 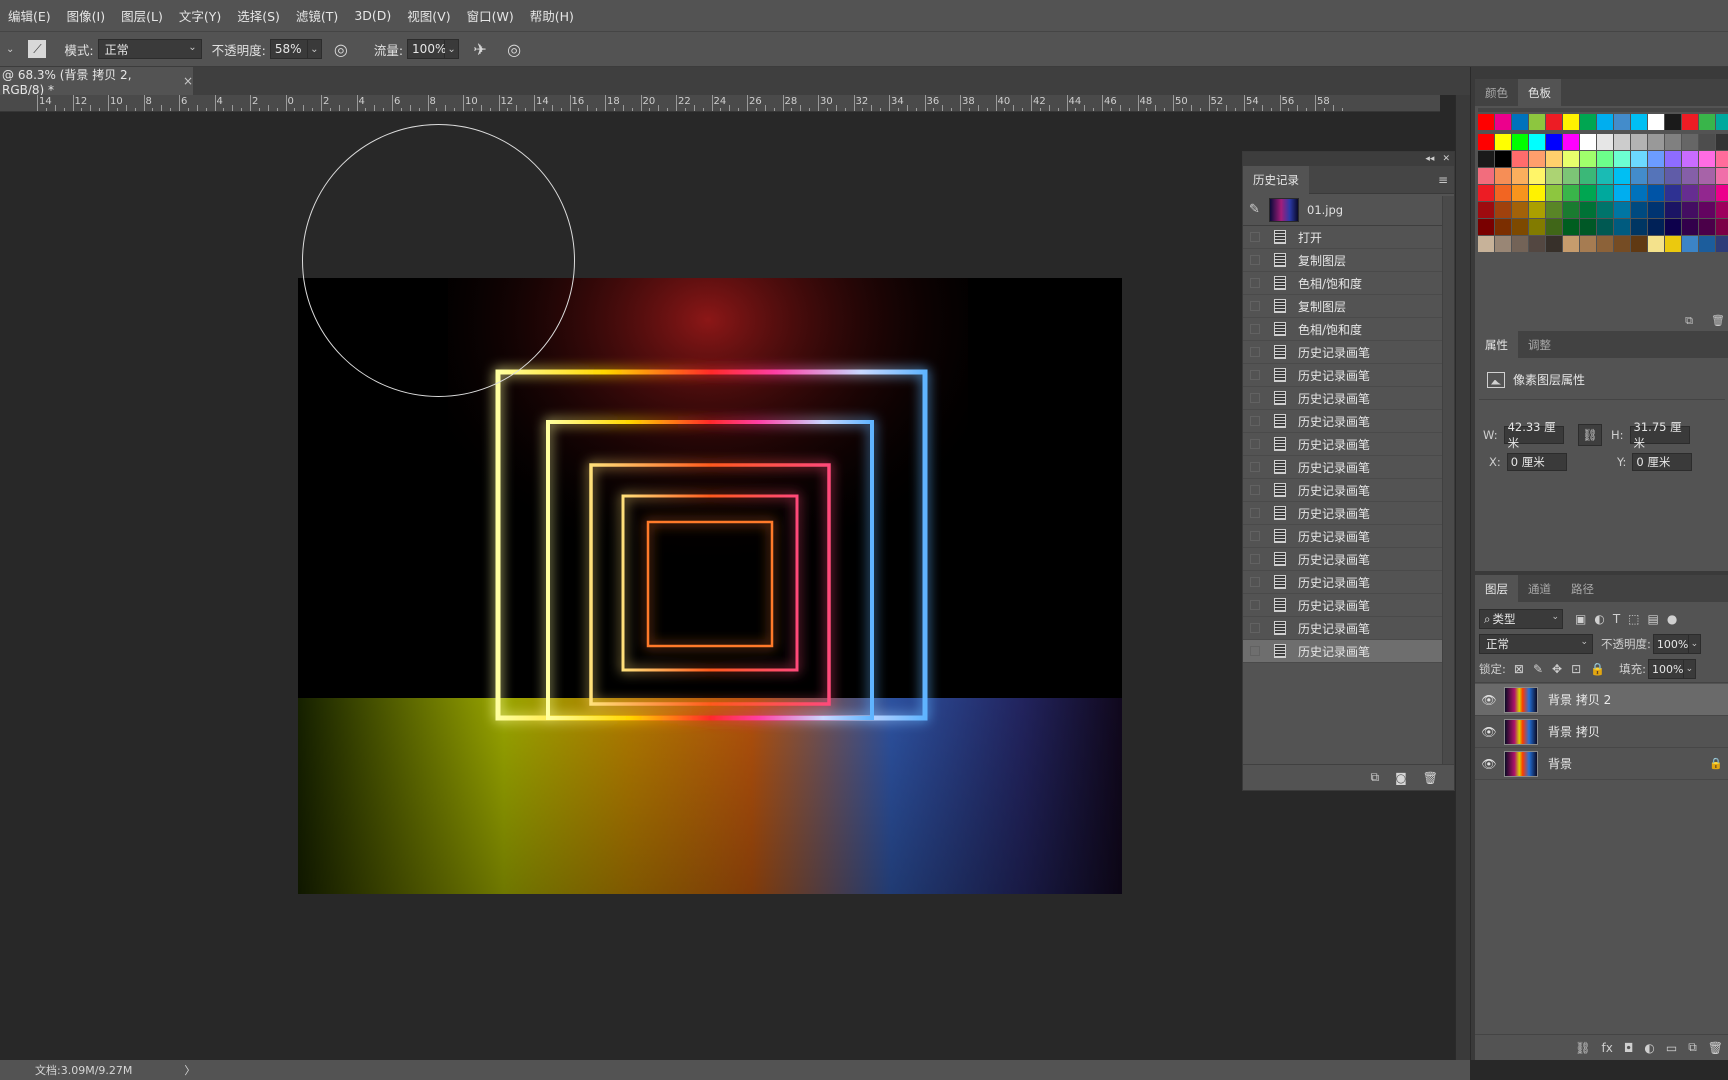 I want to click on document-size-info: 文档:3.09M/9.27M, so click(x=83, y=1070).